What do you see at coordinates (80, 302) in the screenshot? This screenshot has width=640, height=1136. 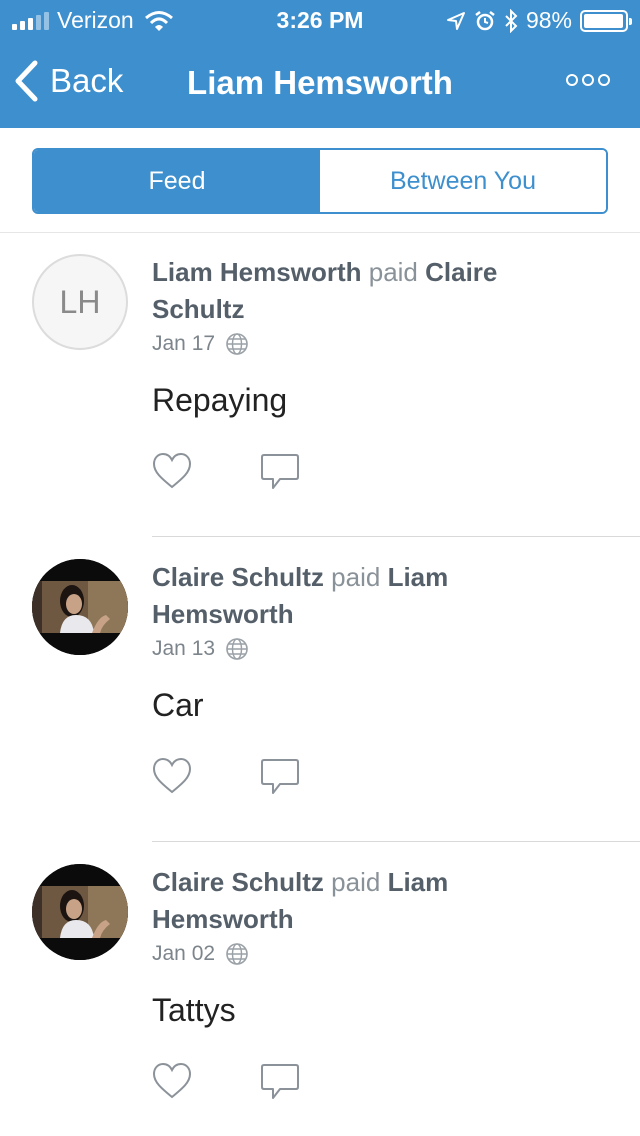 I see `avatar: LH` at bounding box center [80, 302].